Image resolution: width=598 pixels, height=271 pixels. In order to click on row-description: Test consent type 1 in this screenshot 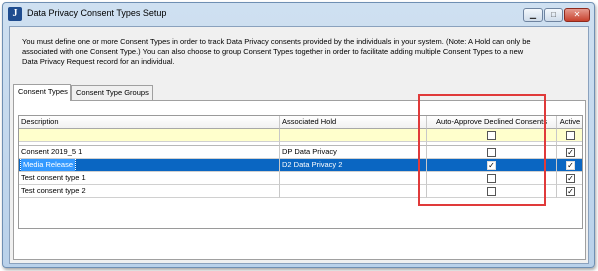, I will do `click(149, 178)`.